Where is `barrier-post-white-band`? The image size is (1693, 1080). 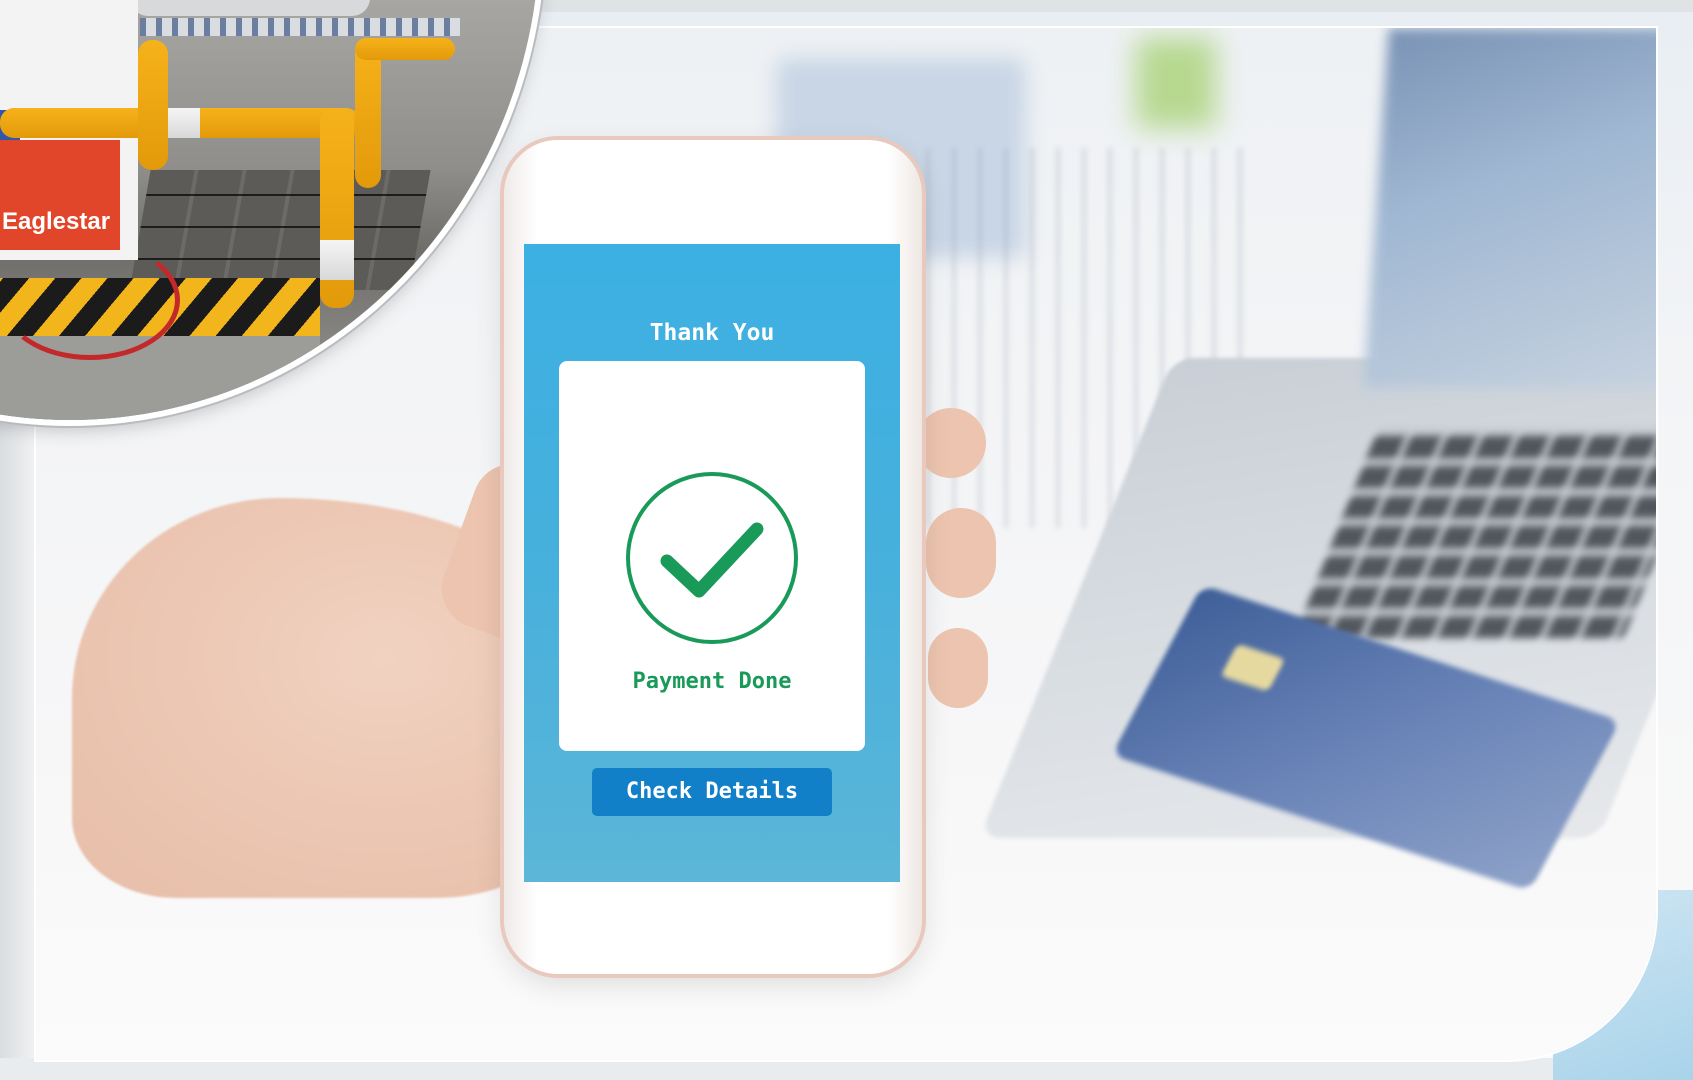
barrier-post-white-band is located at coordinates (337, 260).